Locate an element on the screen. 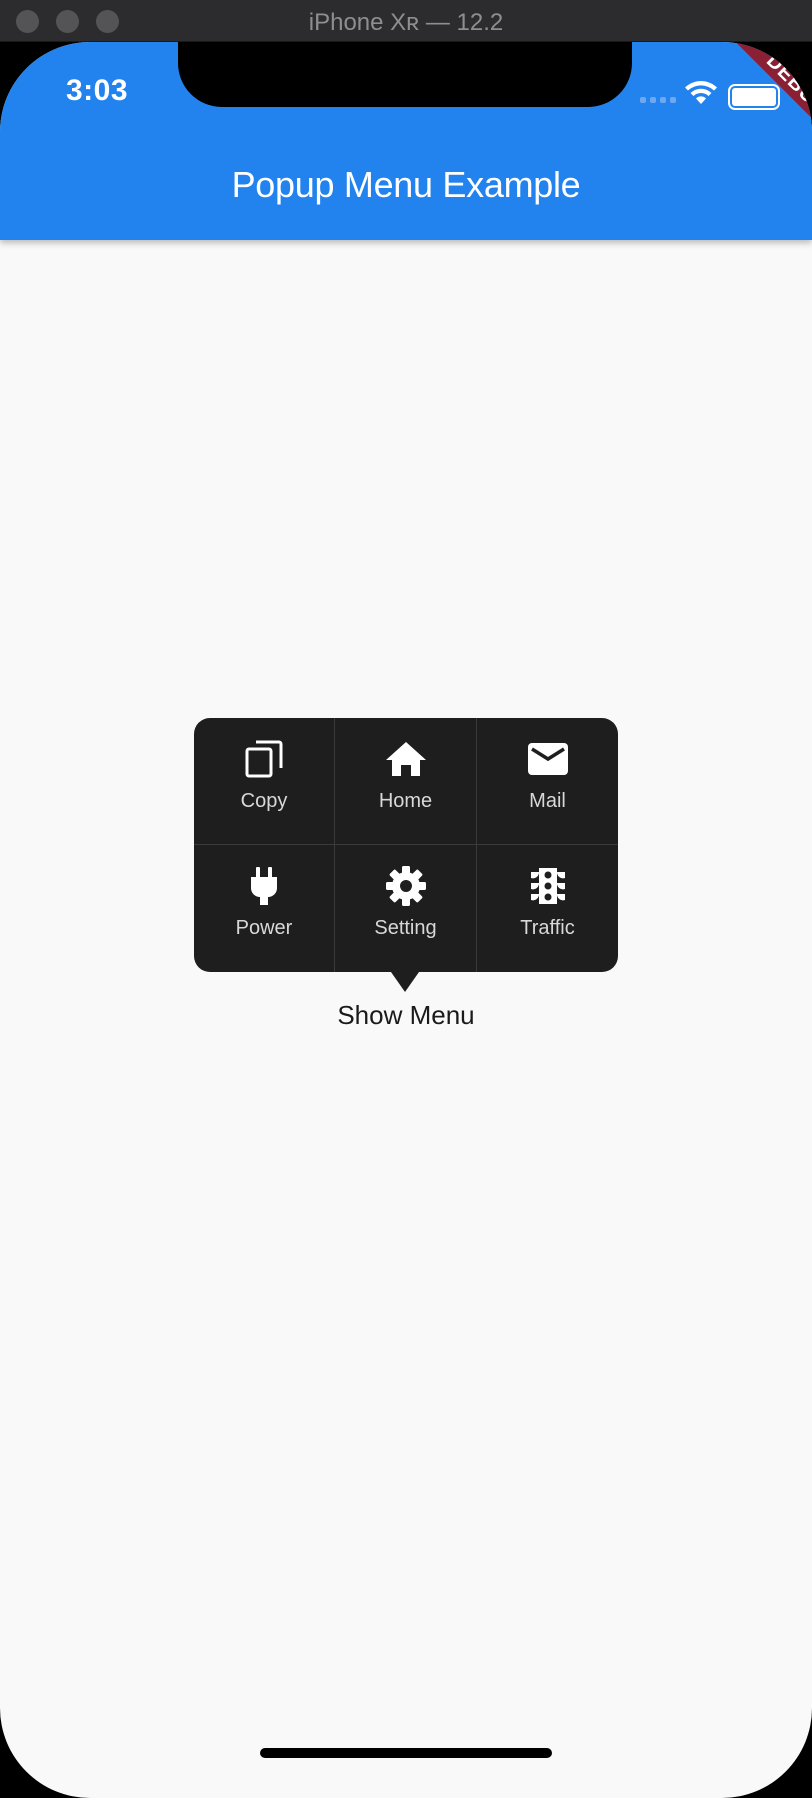 This screenshot has height=1798, width=812. battery-icon is located at coordinates (754, 97).